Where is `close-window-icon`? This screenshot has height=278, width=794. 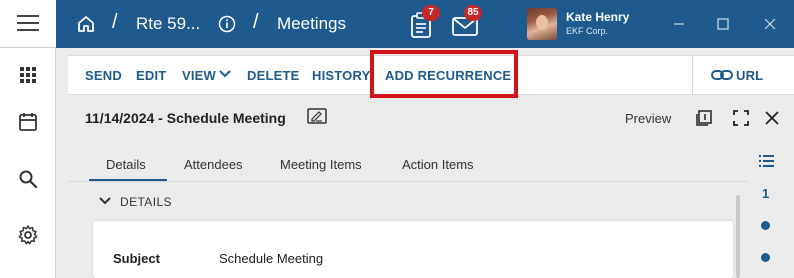
close-window-icon is located at coordinates (770, 24).